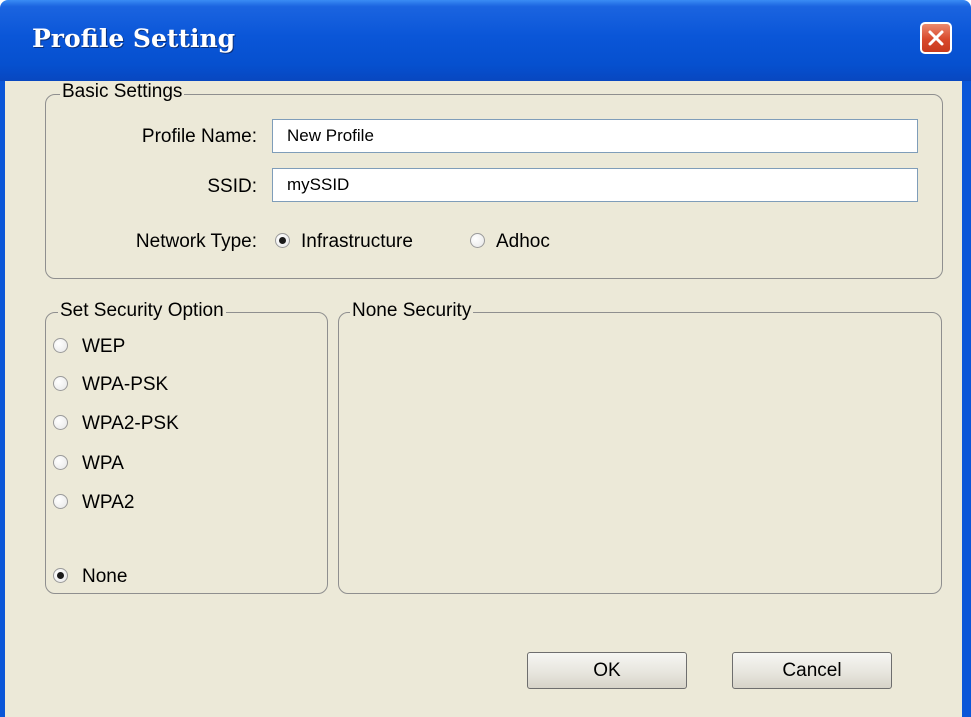  Describe the element at coordinates (60, 462) in the screenshot. I see `wpa-radio` at that location.